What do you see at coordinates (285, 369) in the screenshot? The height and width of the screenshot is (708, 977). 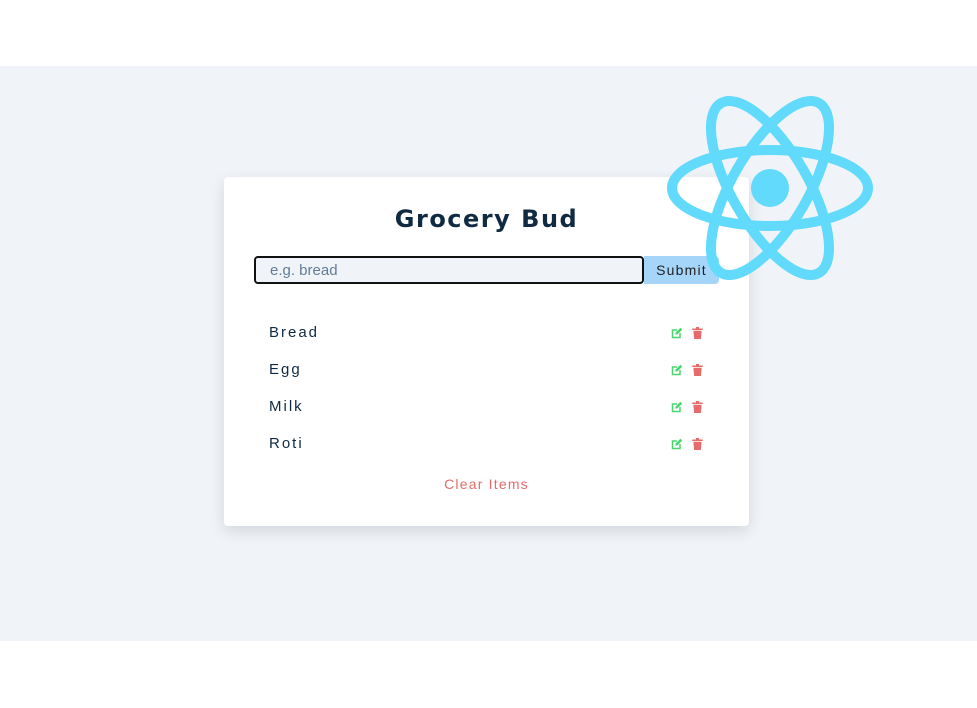 I see `item-name: Egg` at bounding box center [285, 369].